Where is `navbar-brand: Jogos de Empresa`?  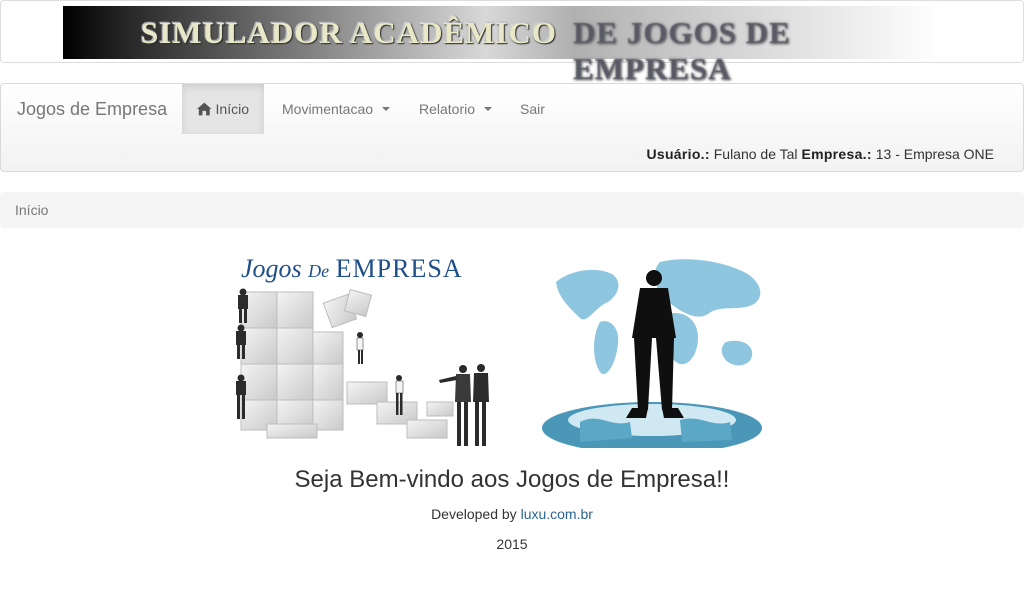 navbar-brand: Jogos de Empresa is located at coordinates (92, 109).